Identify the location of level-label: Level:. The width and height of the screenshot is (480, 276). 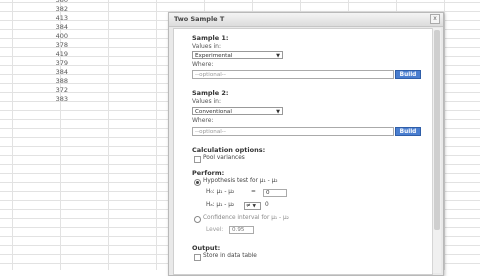
(215, 230).